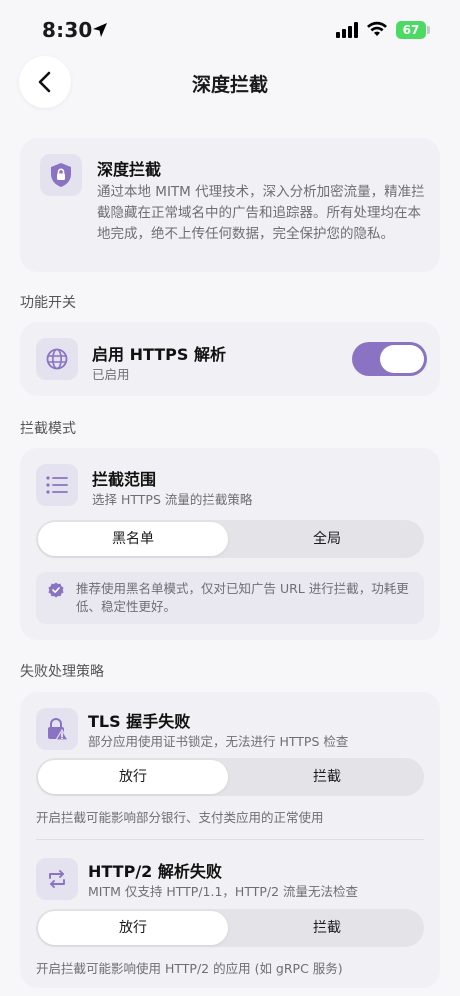 The image size is (460, 996). I want to click on segment-http2-allow: 放行, so click(133, 928).